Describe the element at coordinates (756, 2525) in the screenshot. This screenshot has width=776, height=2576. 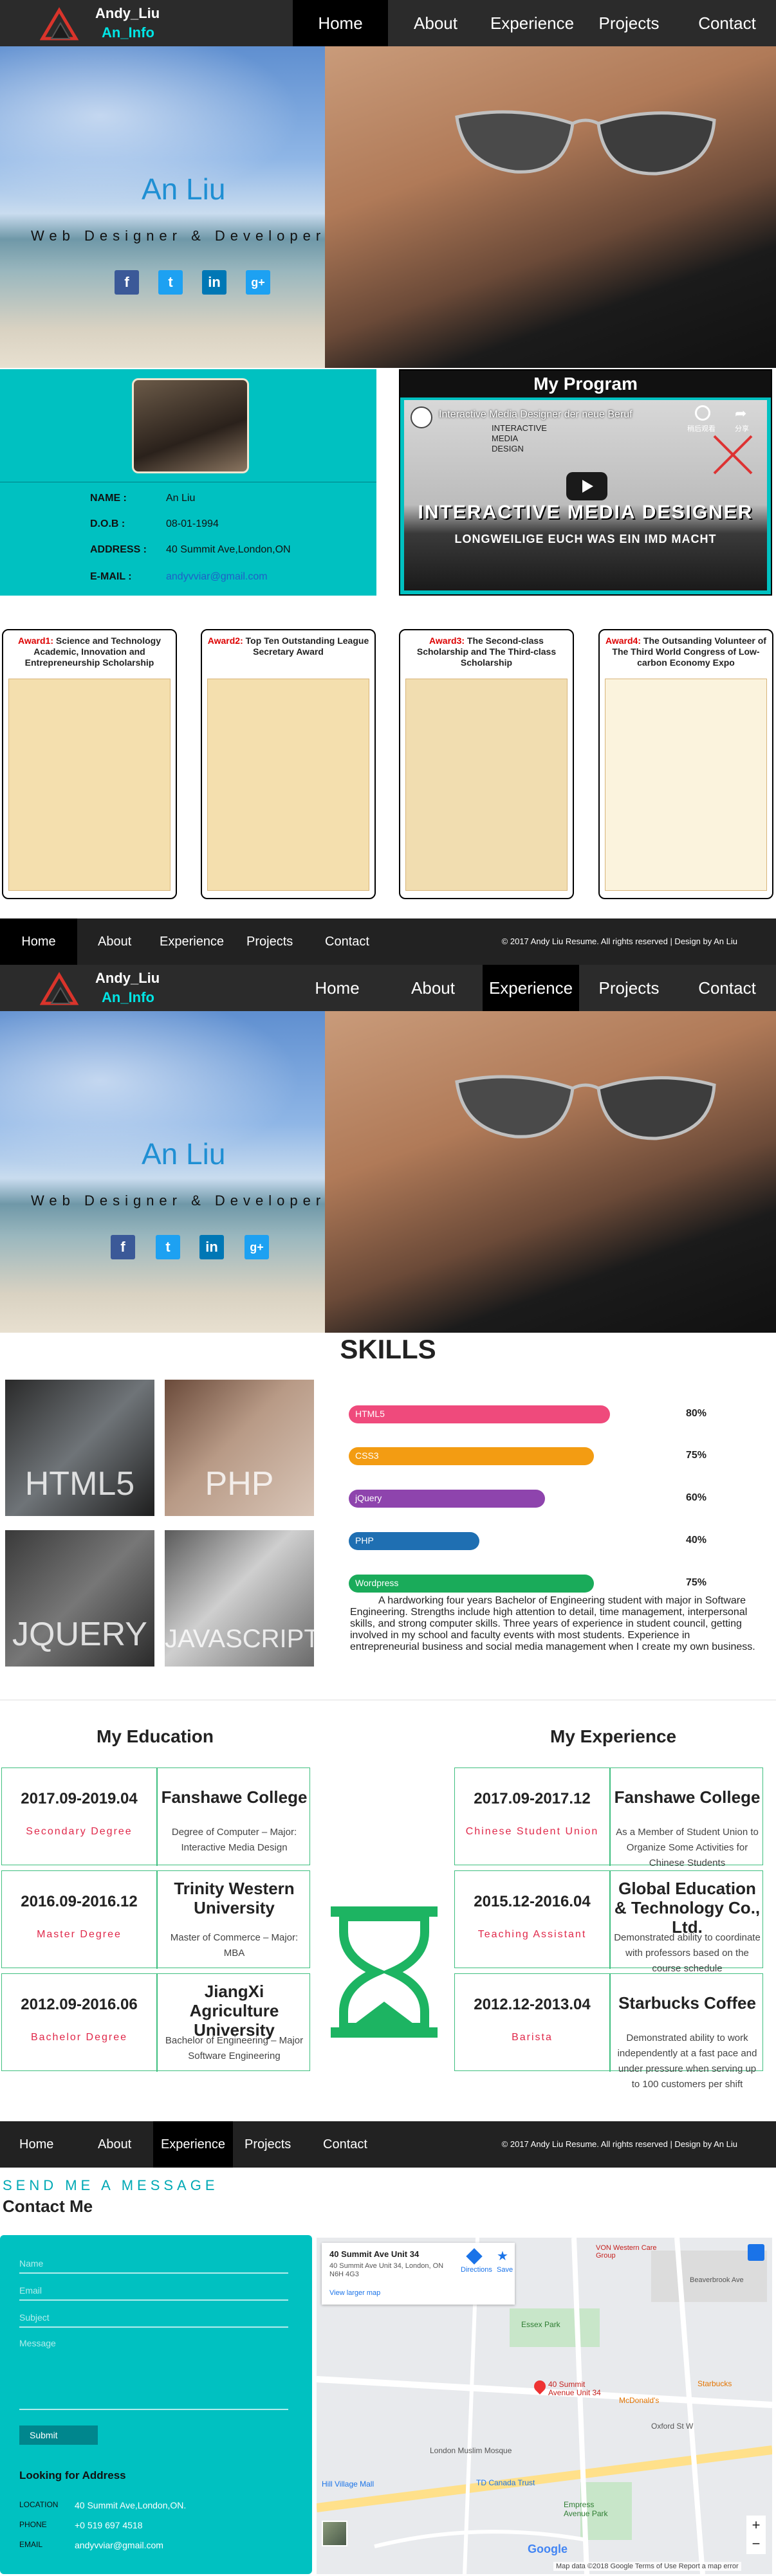
I see `zoom-in-button: +` at that location.